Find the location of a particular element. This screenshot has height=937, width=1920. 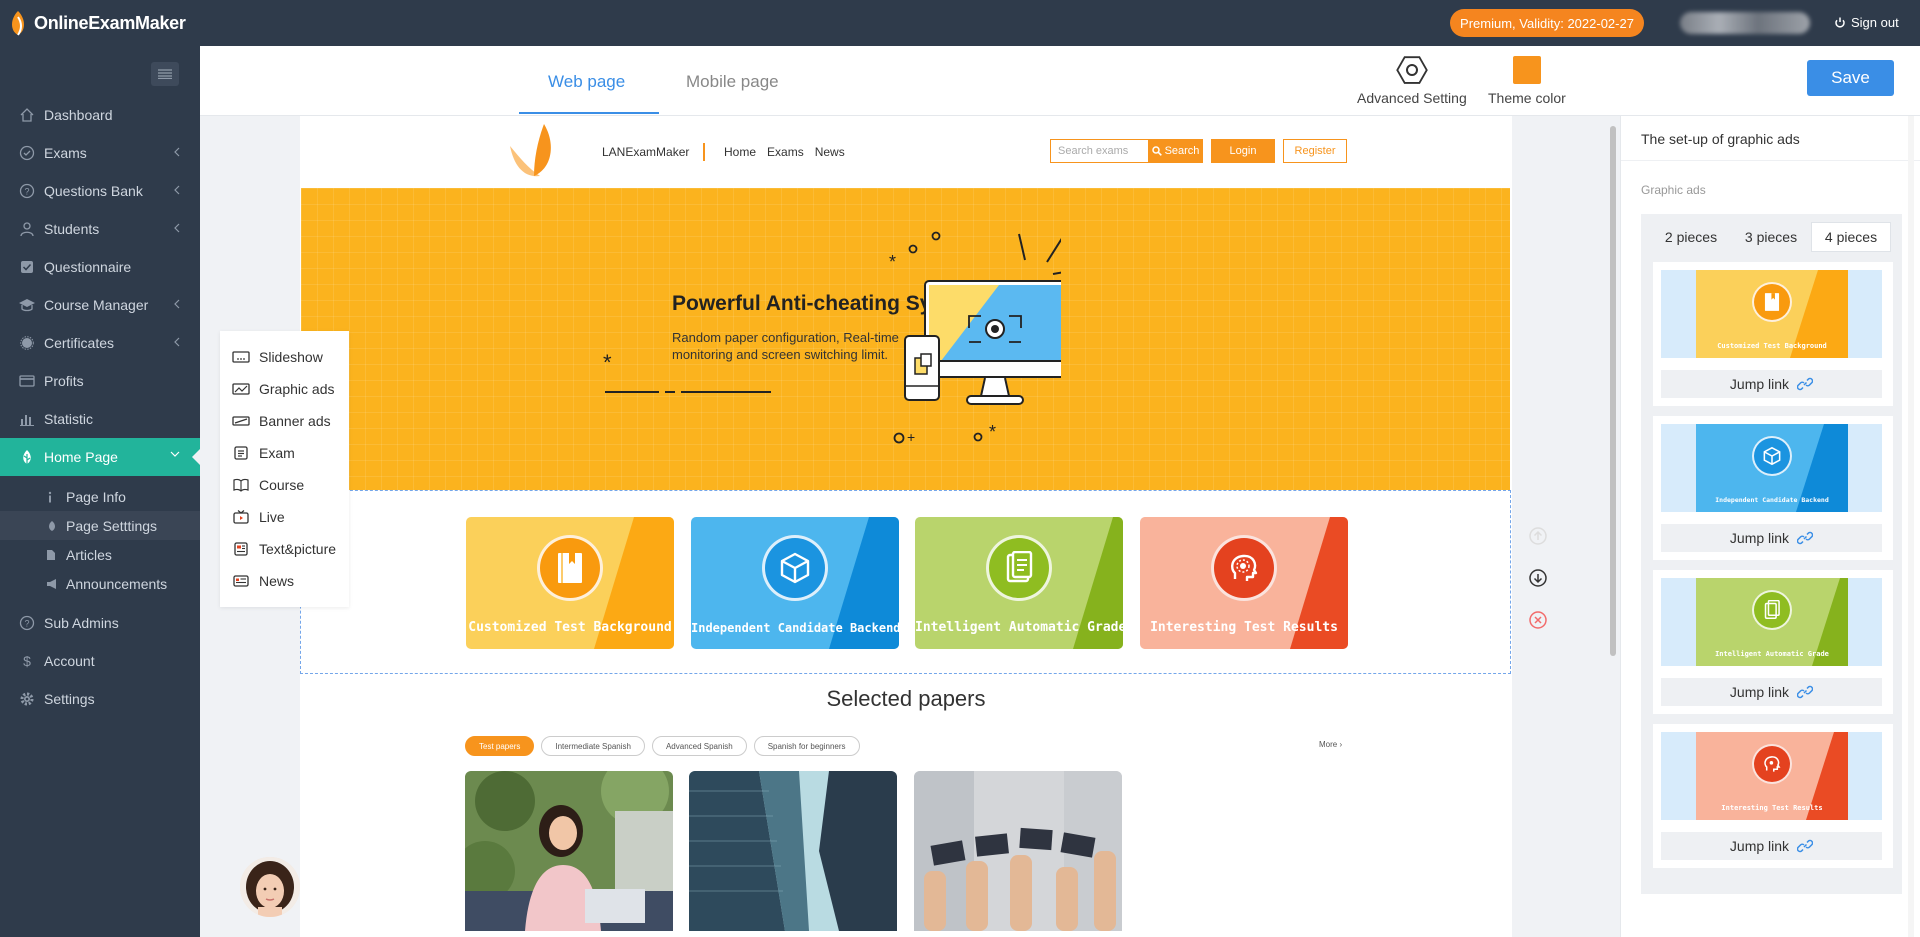

more-link: More › is located at coordinates (1330, 744).